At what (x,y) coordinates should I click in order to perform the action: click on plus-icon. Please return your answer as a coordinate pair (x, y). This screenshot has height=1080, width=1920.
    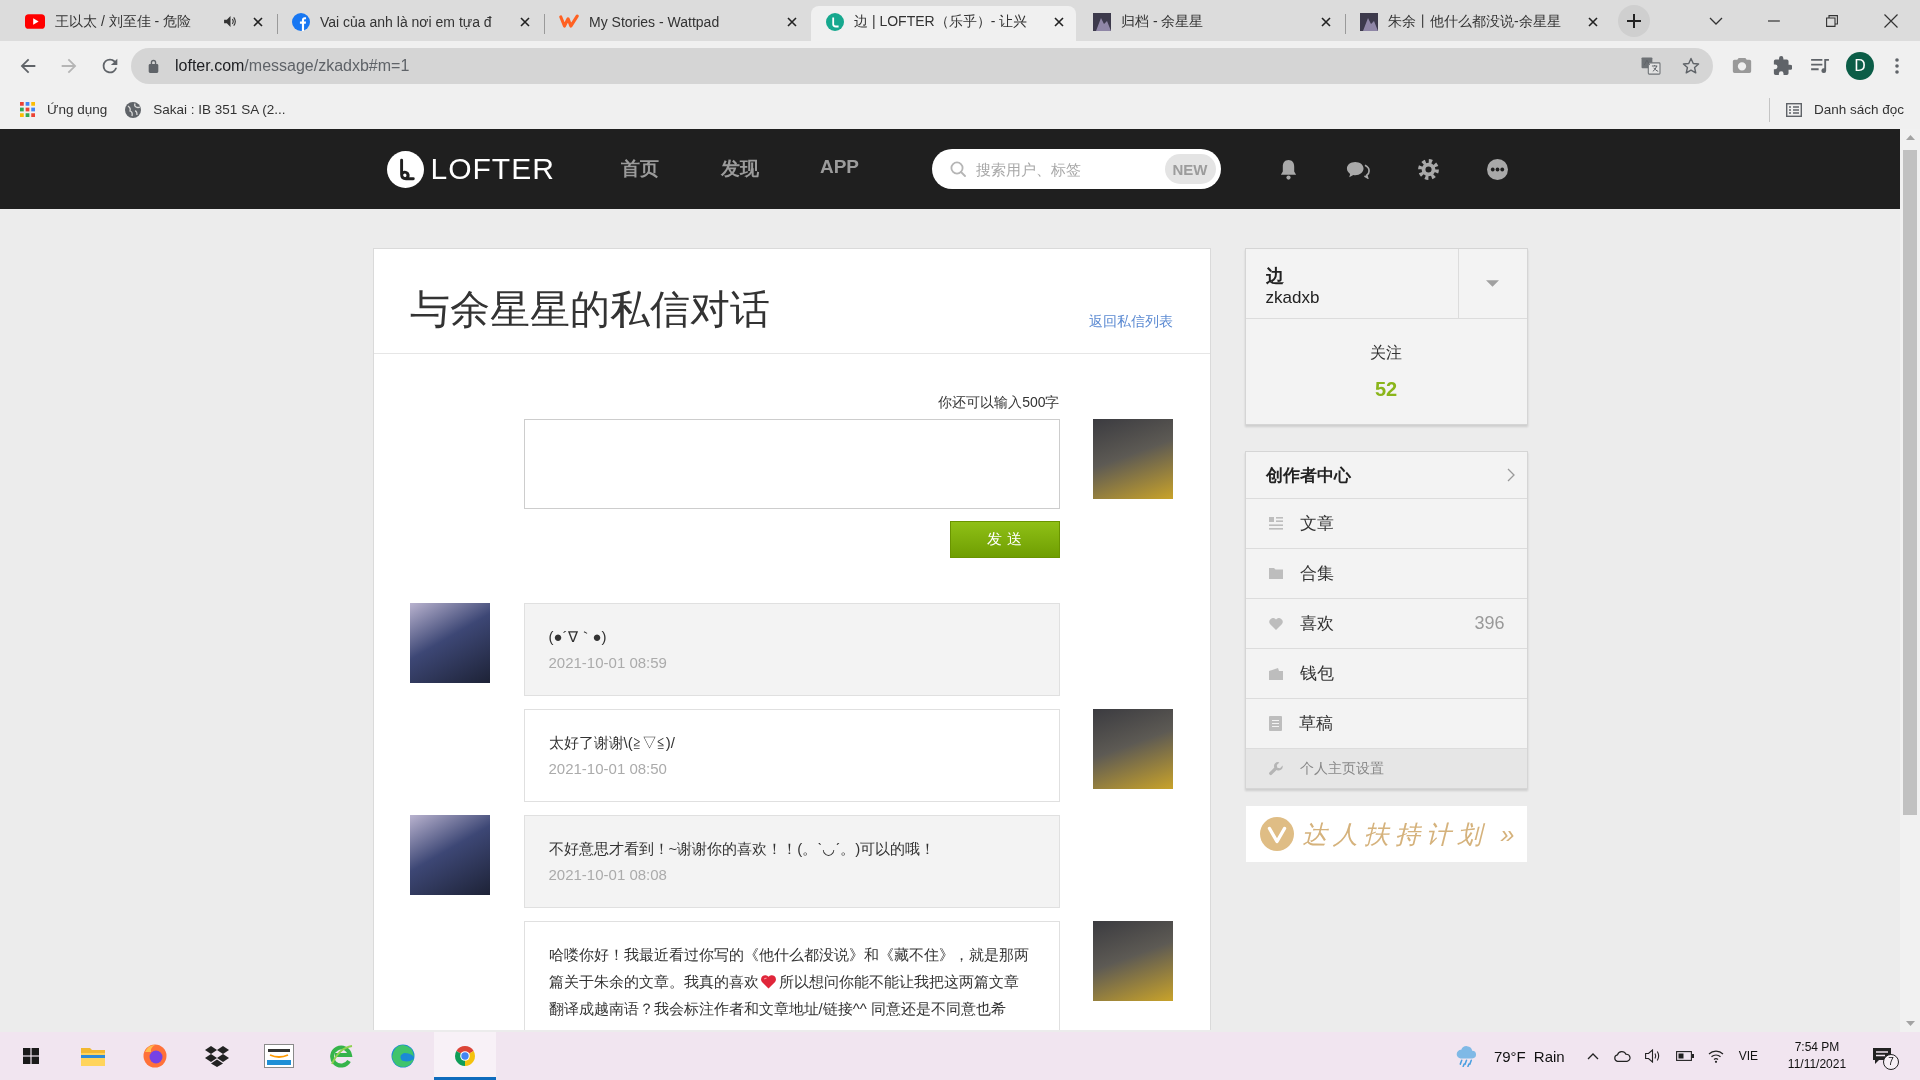
    Looking at the image, I should click on (1634, 21).